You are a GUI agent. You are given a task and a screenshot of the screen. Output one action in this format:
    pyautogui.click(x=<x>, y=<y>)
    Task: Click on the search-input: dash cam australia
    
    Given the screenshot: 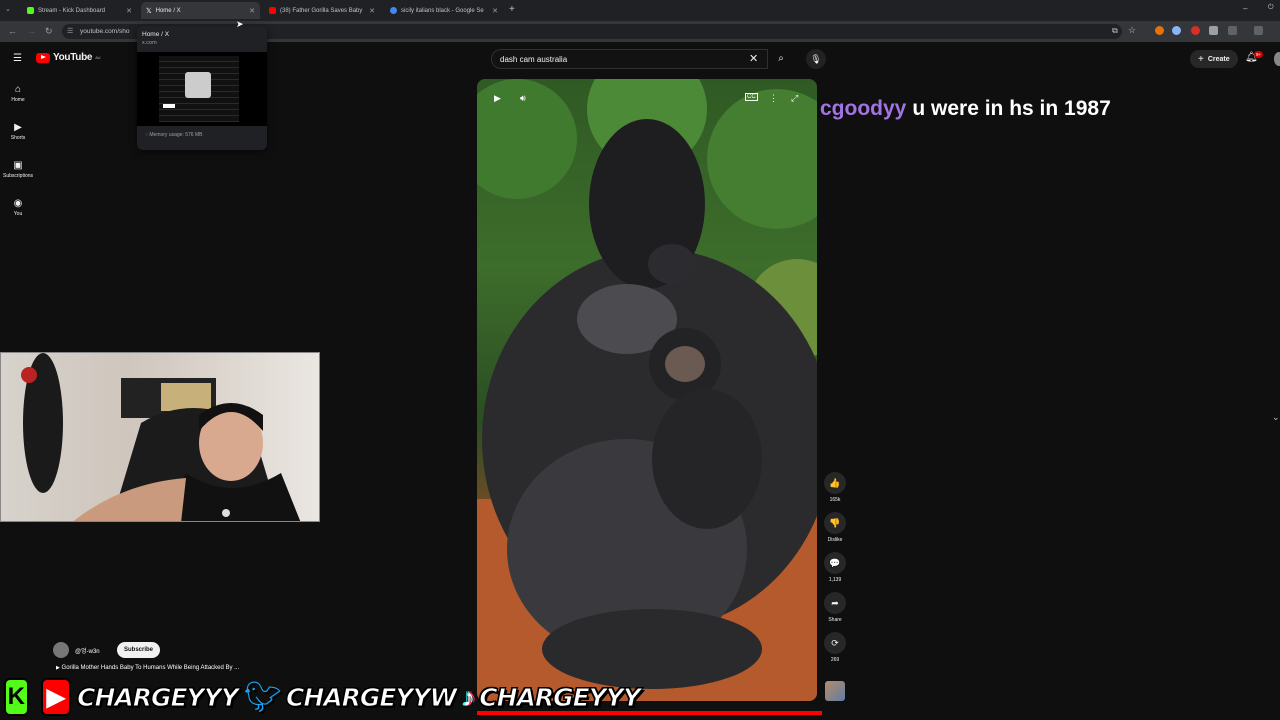 What is the action you would take?
    pyautogui.click(x=629, y=59)
    